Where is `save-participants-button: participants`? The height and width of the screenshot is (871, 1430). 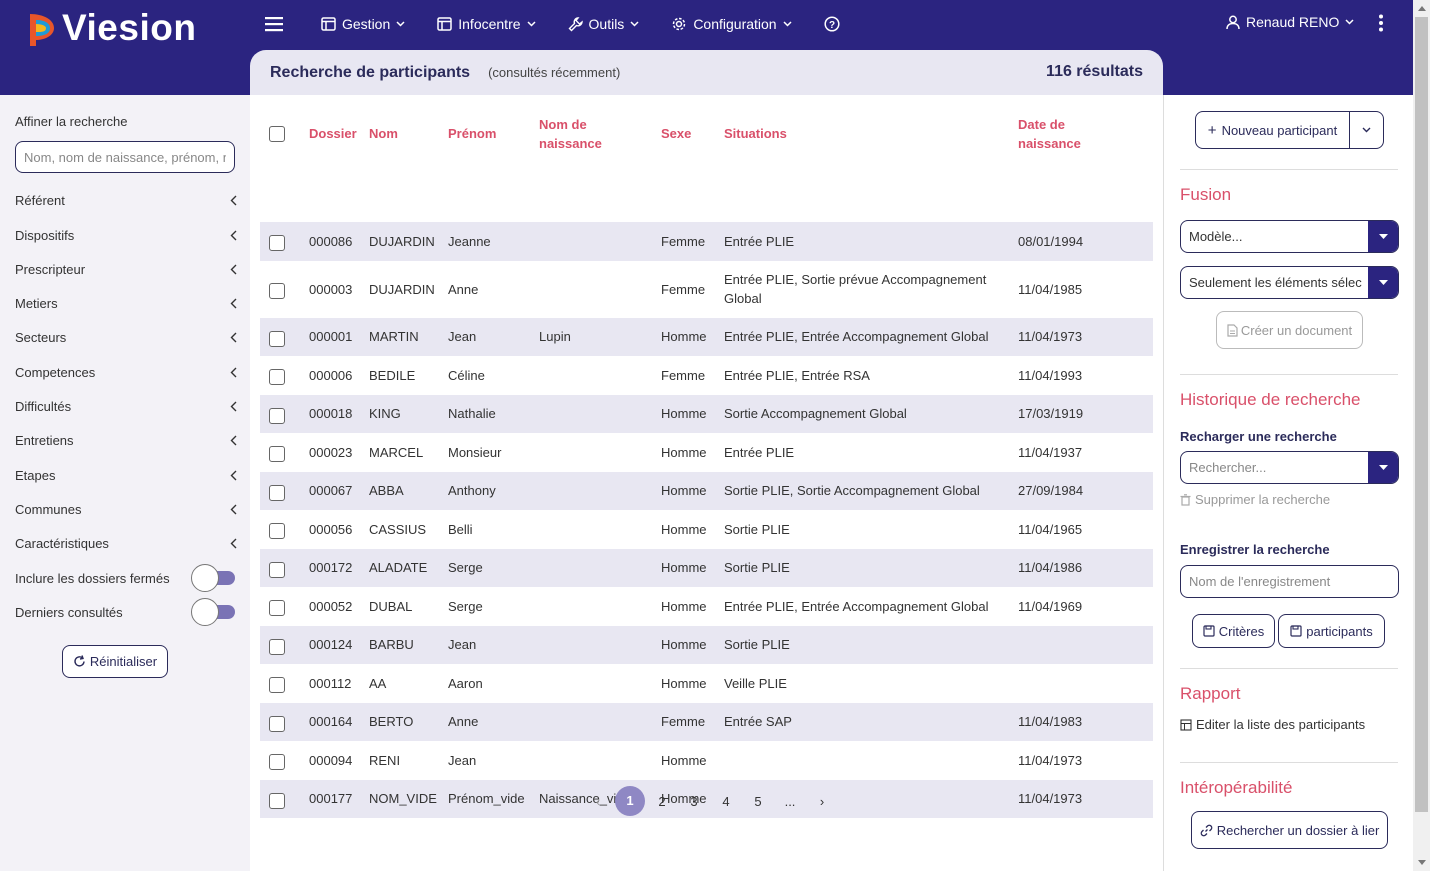
save-participants-button: participants is located at coordinates (1331, 631).